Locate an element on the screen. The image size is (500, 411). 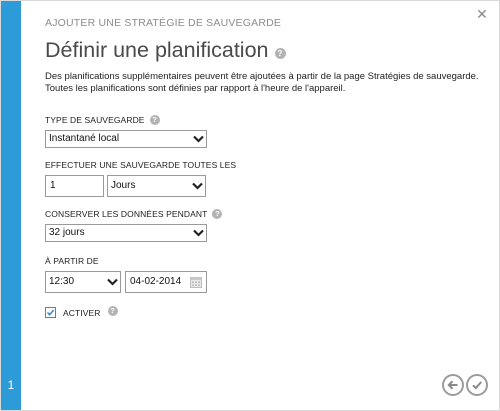
page-help-icon: ? is located at coordinates (280, 53).